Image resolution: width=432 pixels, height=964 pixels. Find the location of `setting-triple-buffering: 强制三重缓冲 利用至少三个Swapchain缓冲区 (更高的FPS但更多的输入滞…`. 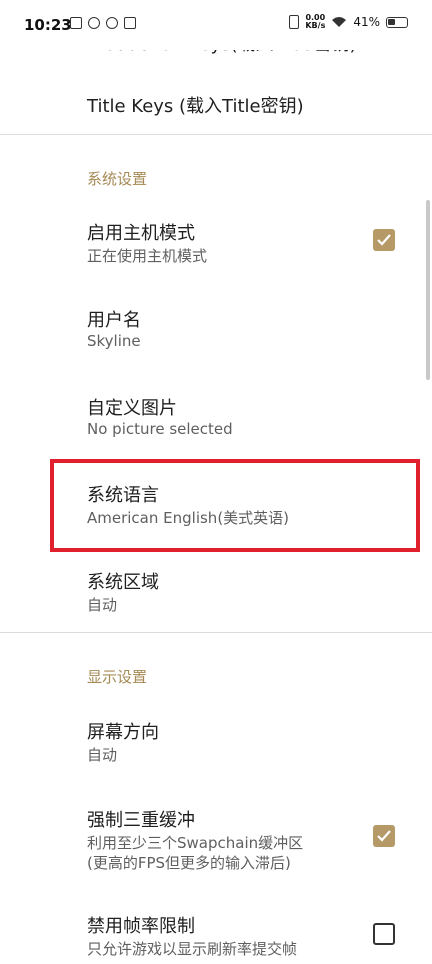

setting-triple-buffering: 强制三重缓冲 利用至少三个Swapchain缓冲区 (更高的FPS但更多的输入滞… is located at coordinates (216, 842).